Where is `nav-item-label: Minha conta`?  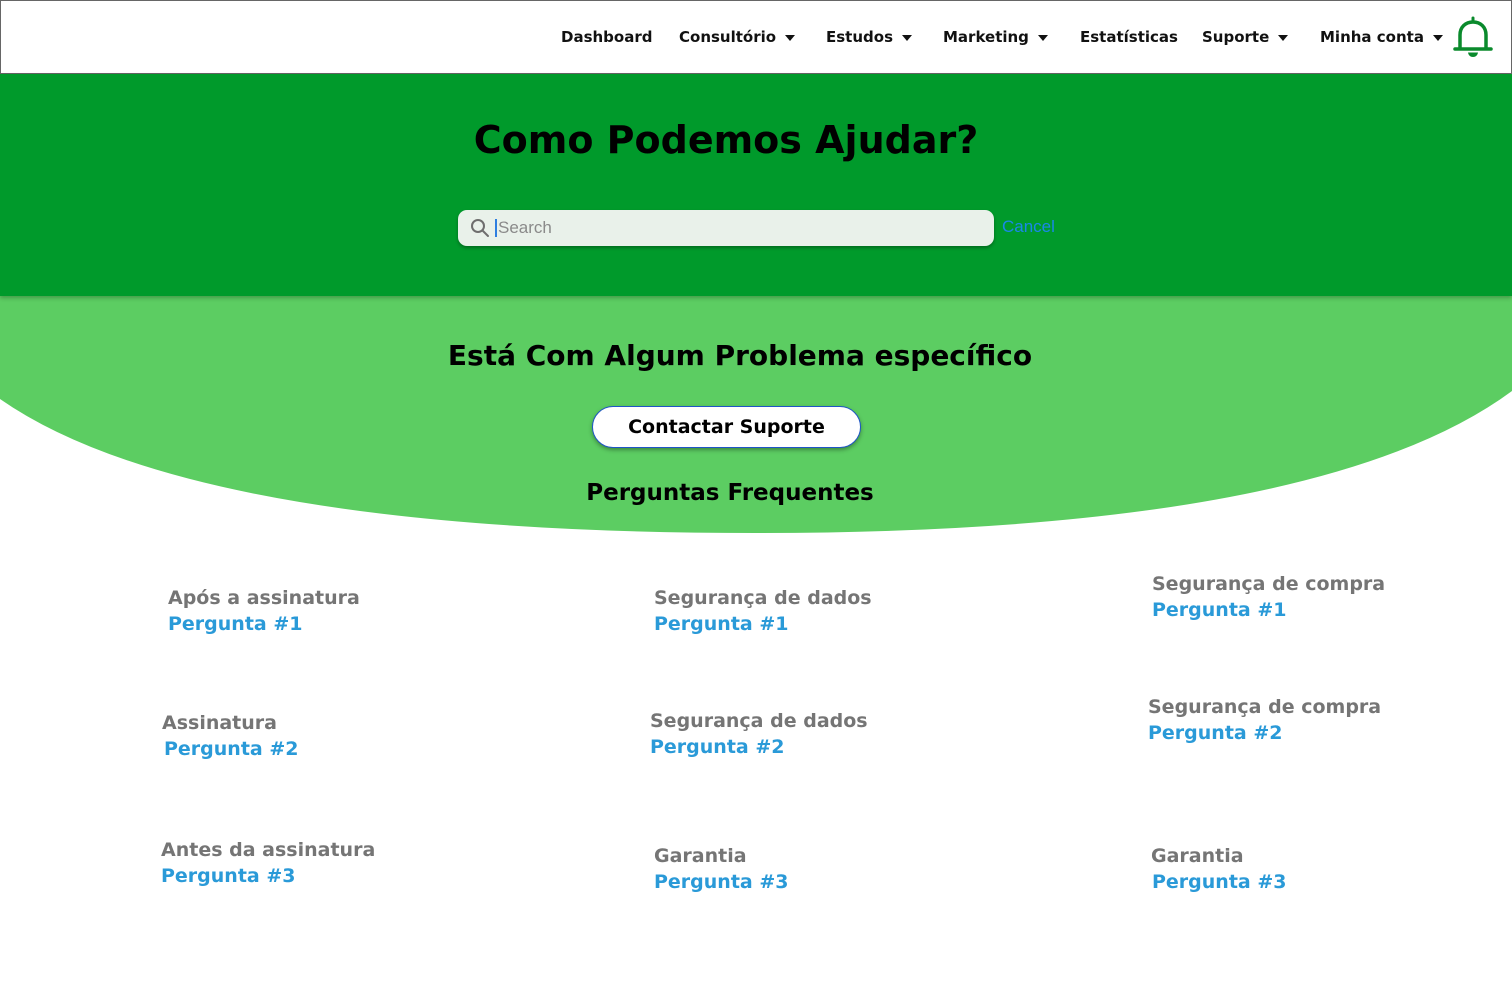 nav-item-label: Minha conta is located at coordinates (1372, 37).